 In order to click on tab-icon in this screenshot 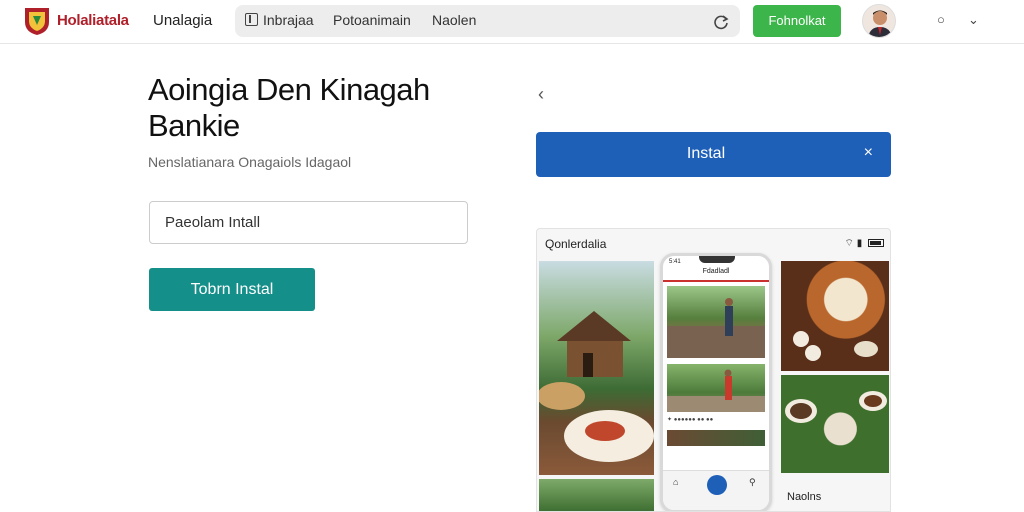, I will do `click(251, 19)`.